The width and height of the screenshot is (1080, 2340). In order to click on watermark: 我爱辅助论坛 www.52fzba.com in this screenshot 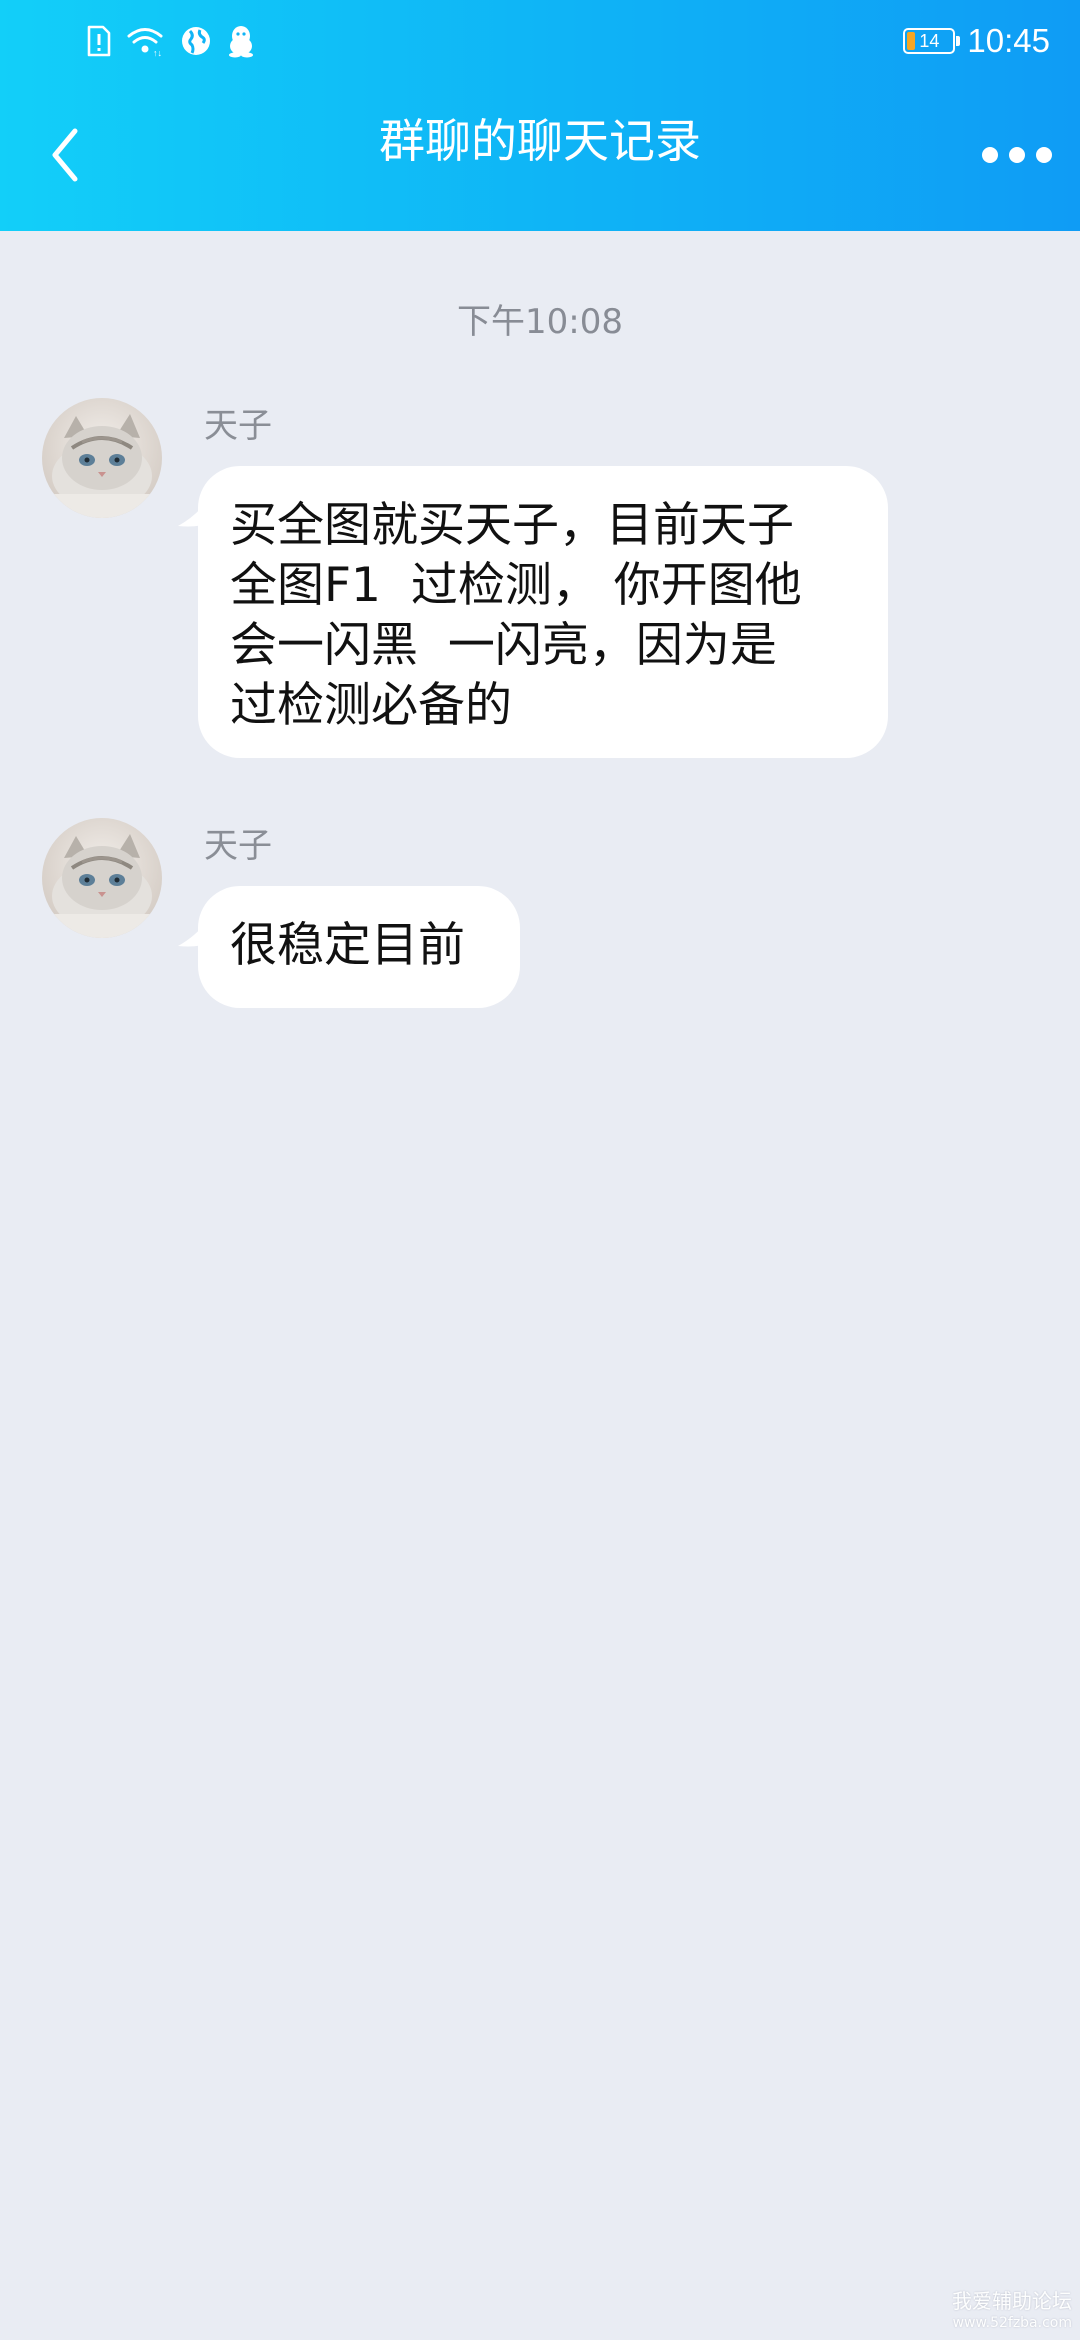, I will do `click(1012, 2312)`.